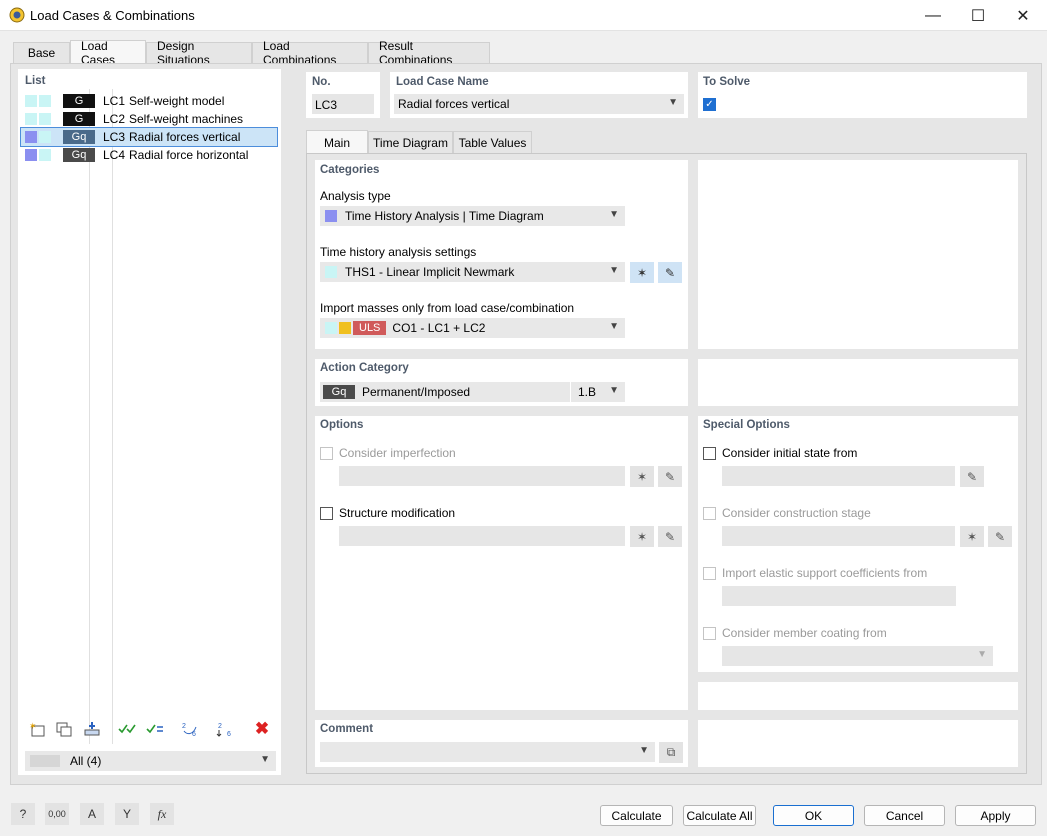 This screenshot has width=1047, height=836. What do you see at coordinates (472, 392) in the screenshot?
I see `action-category-select: Gq Permanent/Imposed 1.B ▼` at bounding box center [472, 392].